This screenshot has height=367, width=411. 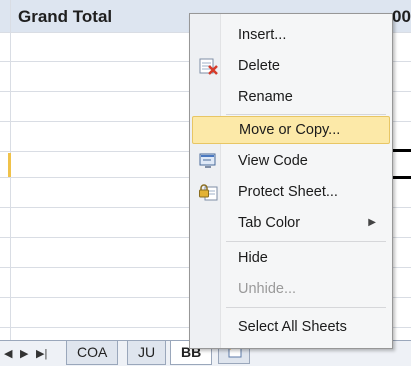 What do you see at coordinates (207, 160) in the screenshot?
I see `view-code-icon` at bounding box center [207, 160].